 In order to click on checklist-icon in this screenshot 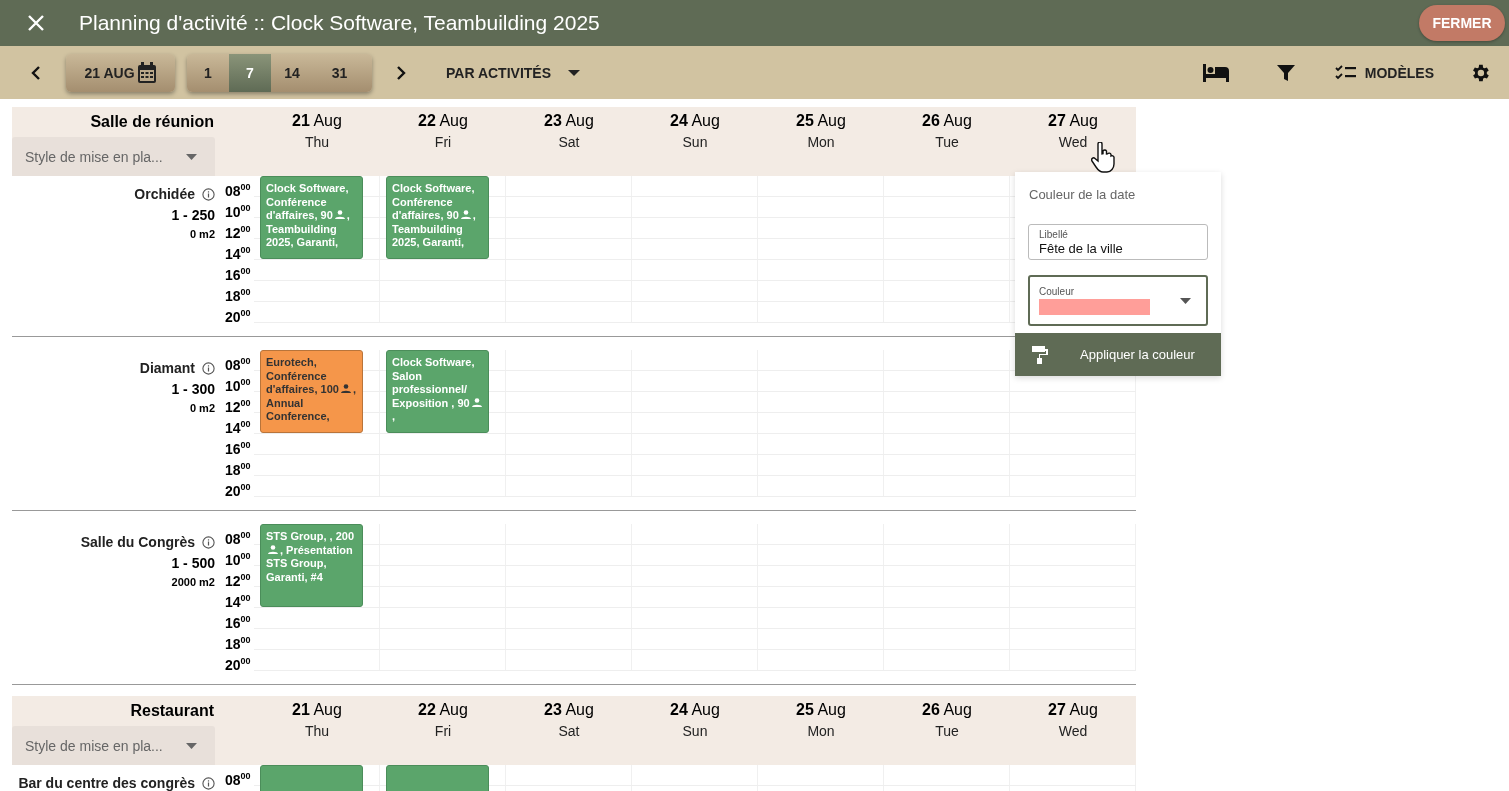, I will do `click(1345, 72)`.